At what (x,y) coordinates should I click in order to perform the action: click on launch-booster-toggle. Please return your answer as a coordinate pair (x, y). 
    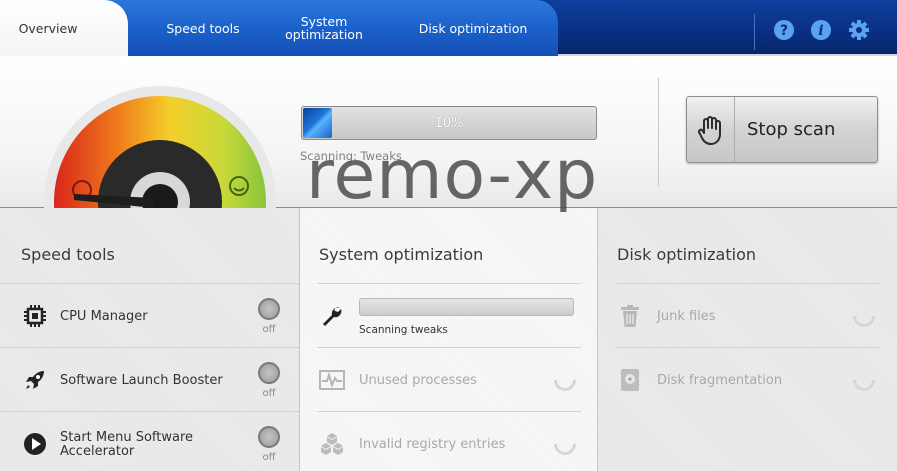
    Looking at the image, I should click on (269, 373).